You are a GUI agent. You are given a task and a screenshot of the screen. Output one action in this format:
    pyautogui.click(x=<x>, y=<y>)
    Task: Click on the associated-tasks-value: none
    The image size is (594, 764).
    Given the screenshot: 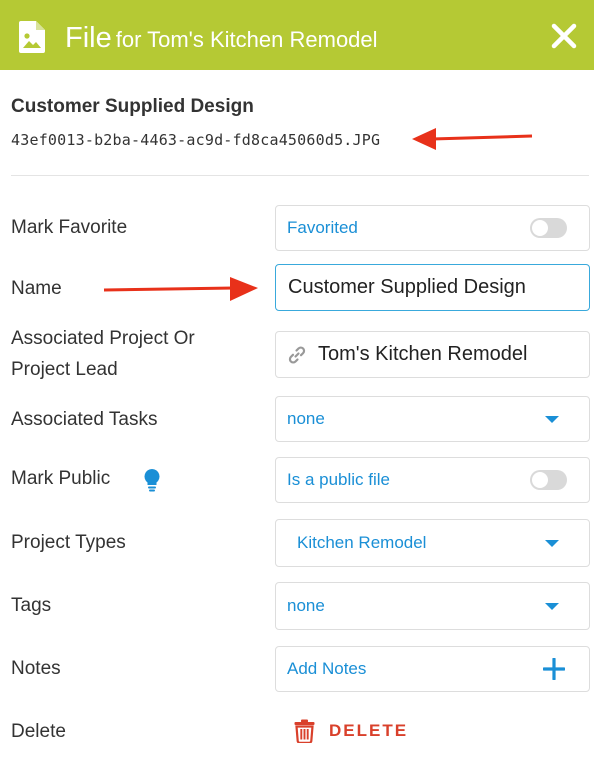 What is the action you would take?
    pyautogui.click(x=306, y=418)
    